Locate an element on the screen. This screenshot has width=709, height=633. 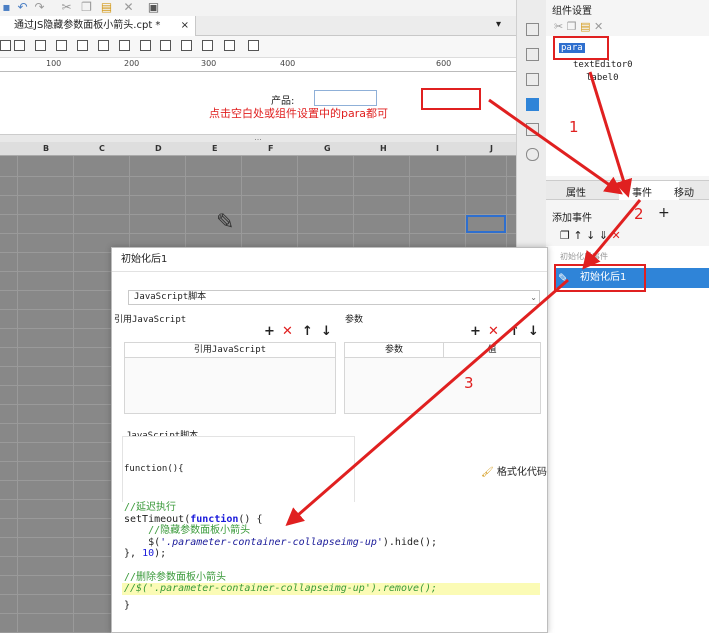
format-code-label: 格式化代码 is located at coordinates (521, 472).